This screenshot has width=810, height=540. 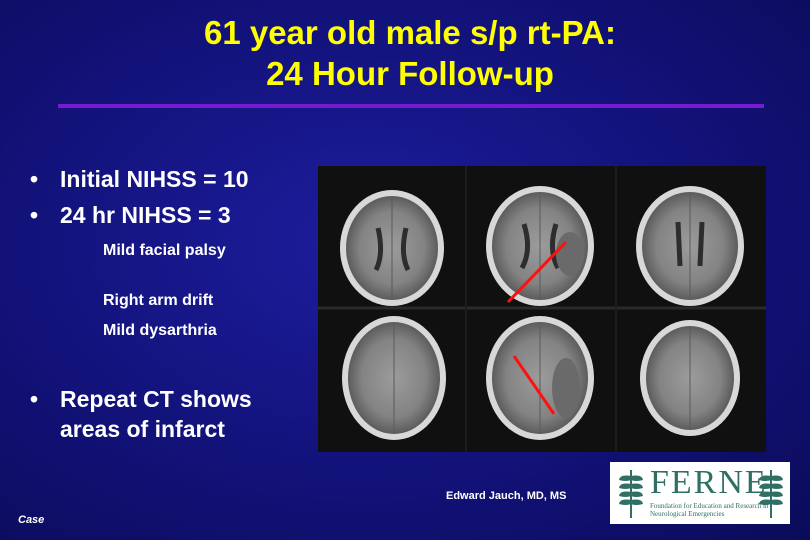 I want to click on bullet-text-line-2: areas of infarct, so click(x=142, y=429).